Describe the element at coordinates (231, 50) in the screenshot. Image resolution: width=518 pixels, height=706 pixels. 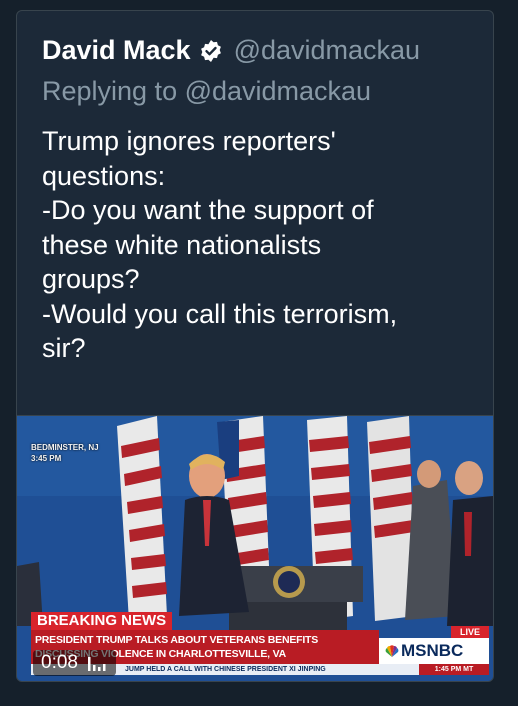
I see `tweet-header: David Mack @davidmackau` at that location.